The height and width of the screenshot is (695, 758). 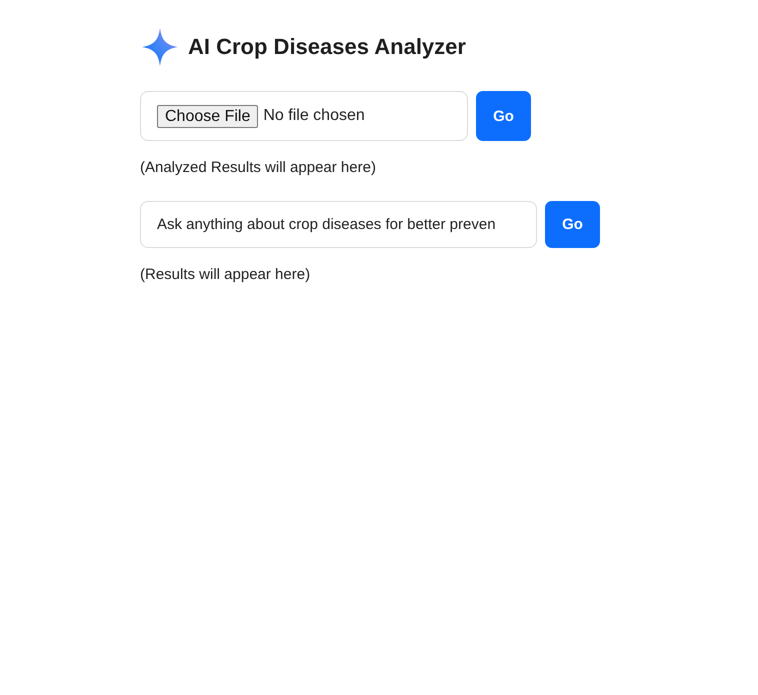 What do you see at coordinates (226, 275) in the screenshot?
I see `question-result-text: (Results will appear here)` at bounding box center [226, 275].